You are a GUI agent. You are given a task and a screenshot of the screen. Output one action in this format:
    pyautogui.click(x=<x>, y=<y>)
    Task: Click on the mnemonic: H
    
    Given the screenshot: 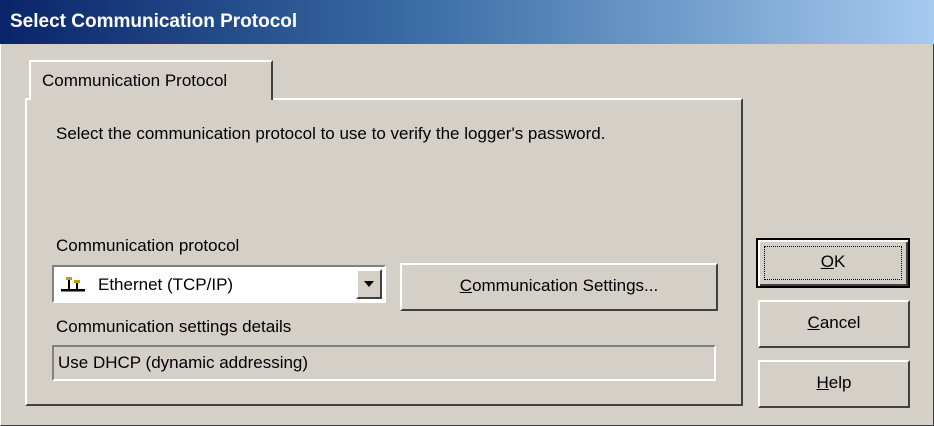 What is the action you would take?
    pyautogui.click(x=822, y=382)
    